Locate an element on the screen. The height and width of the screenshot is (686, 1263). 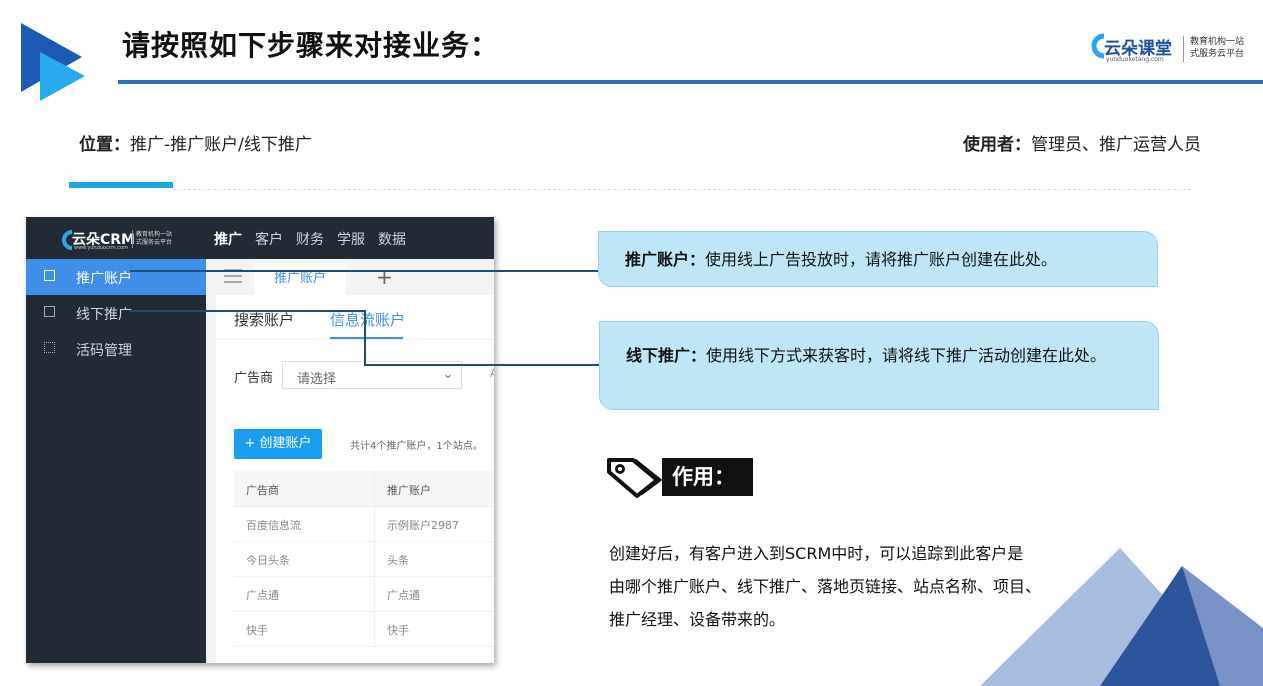
subtab-feed-account: 信息流账户 is located at coordinates (367, 319).